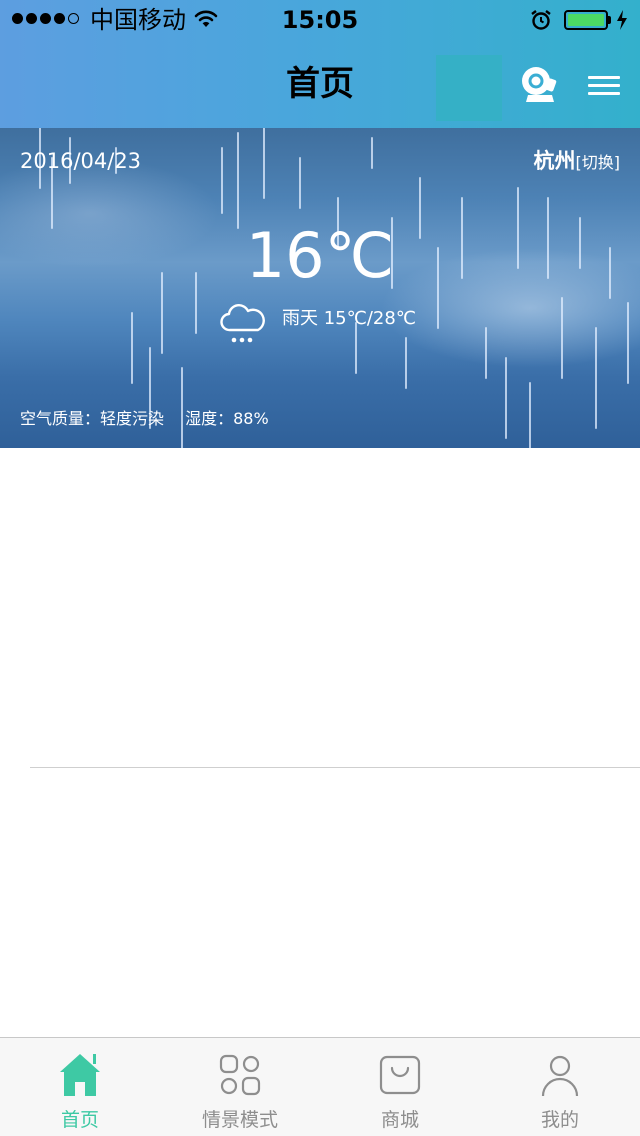  I want to click on switch-city-link: [切换], so click(598, 162).